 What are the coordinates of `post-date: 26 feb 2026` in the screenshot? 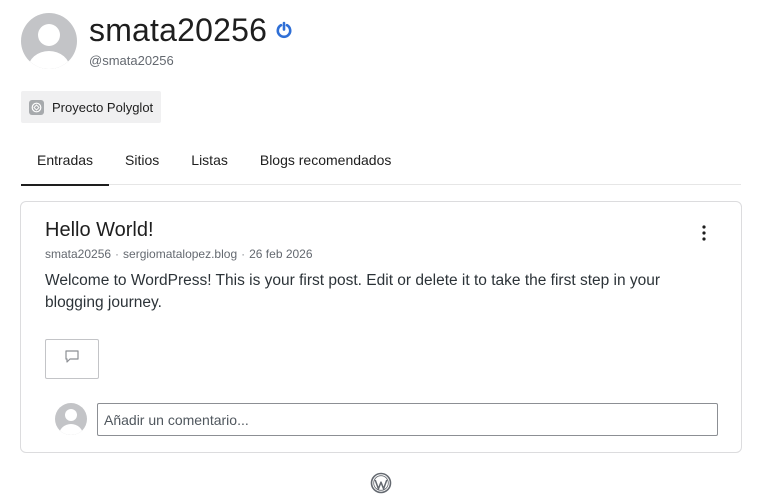 It's located at (281, 254).